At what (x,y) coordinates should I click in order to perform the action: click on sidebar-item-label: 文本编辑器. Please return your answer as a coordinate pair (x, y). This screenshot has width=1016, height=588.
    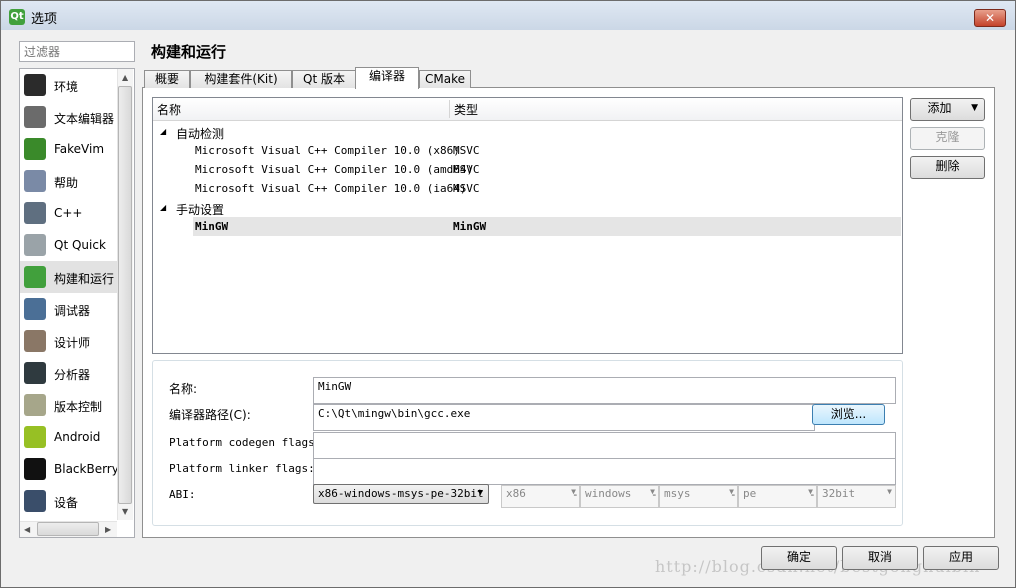
    Looking at the image, I should click on (84, 119).